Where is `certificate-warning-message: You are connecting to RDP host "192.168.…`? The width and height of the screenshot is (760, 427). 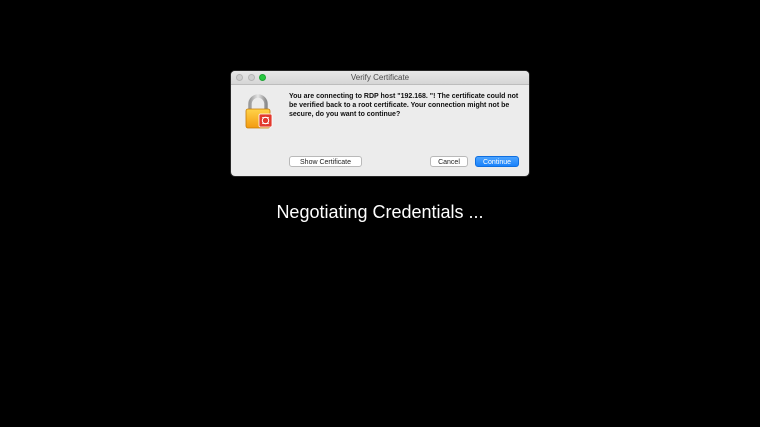
certificate-warning-message: You are connecting to RDP host "192.168.… is located at coordinates (404, 105).